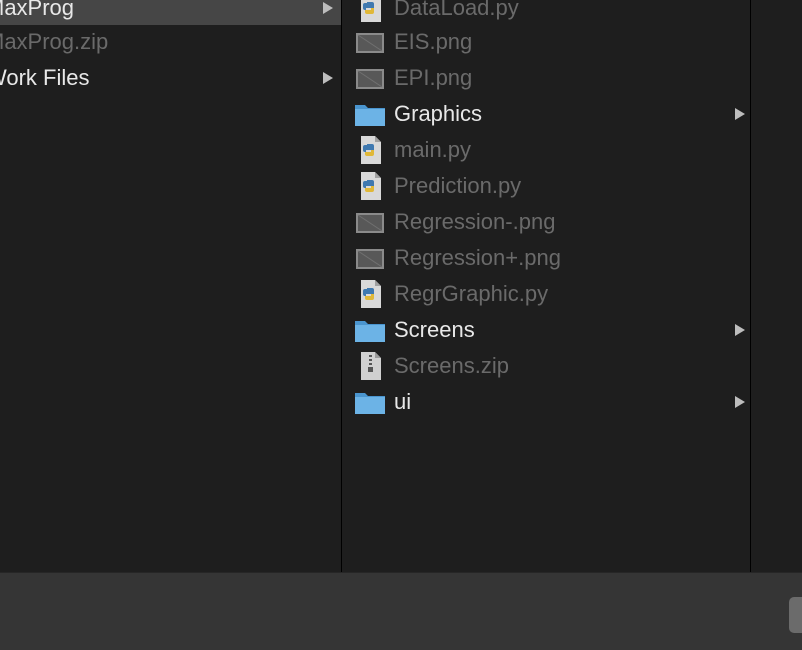 This screenshot has height=650, width=802. What do you see at coordinates (477, 257) in the screenshot?
I see `item-label: Regression+.png` at bounding box center [477, 257].